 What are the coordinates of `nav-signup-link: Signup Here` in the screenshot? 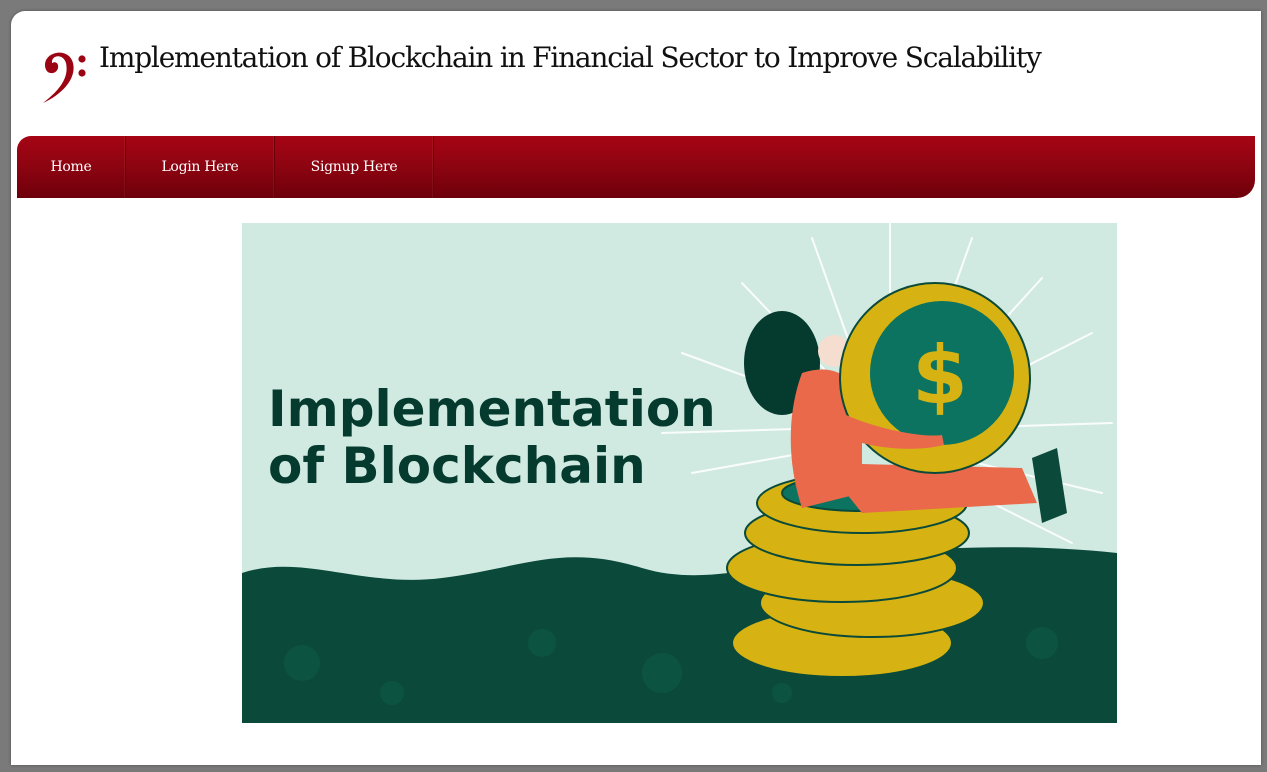 It's located at (354, 167).